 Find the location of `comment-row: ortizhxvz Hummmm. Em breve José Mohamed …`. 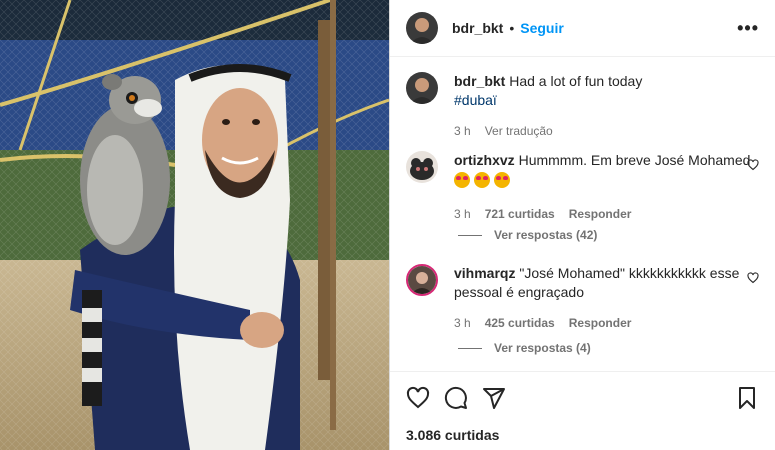

comment-row: ortizhxvz Hummmm. Em breve José Mohamed … is located at coordinates (582, 187).